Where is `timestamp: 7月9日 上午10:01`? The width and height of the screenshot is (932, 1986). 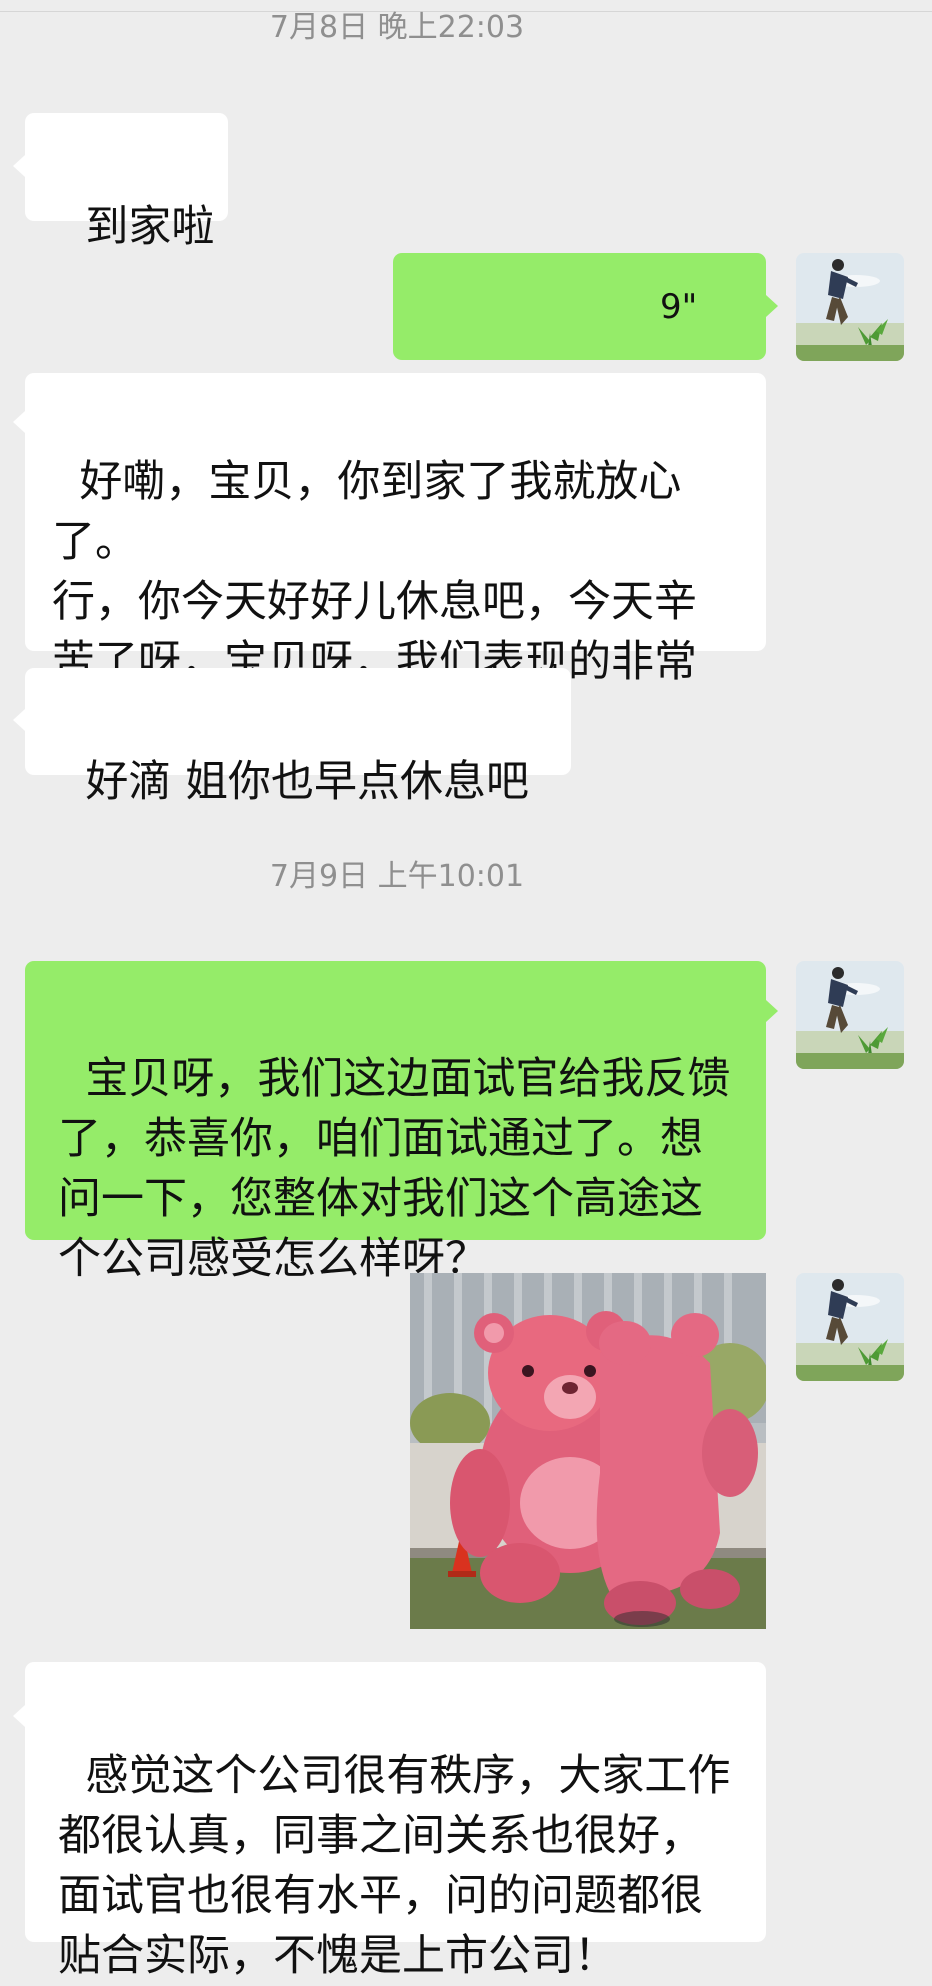 timestamp: 7月9日 上午10:01 is located at coordinates (397, 876).